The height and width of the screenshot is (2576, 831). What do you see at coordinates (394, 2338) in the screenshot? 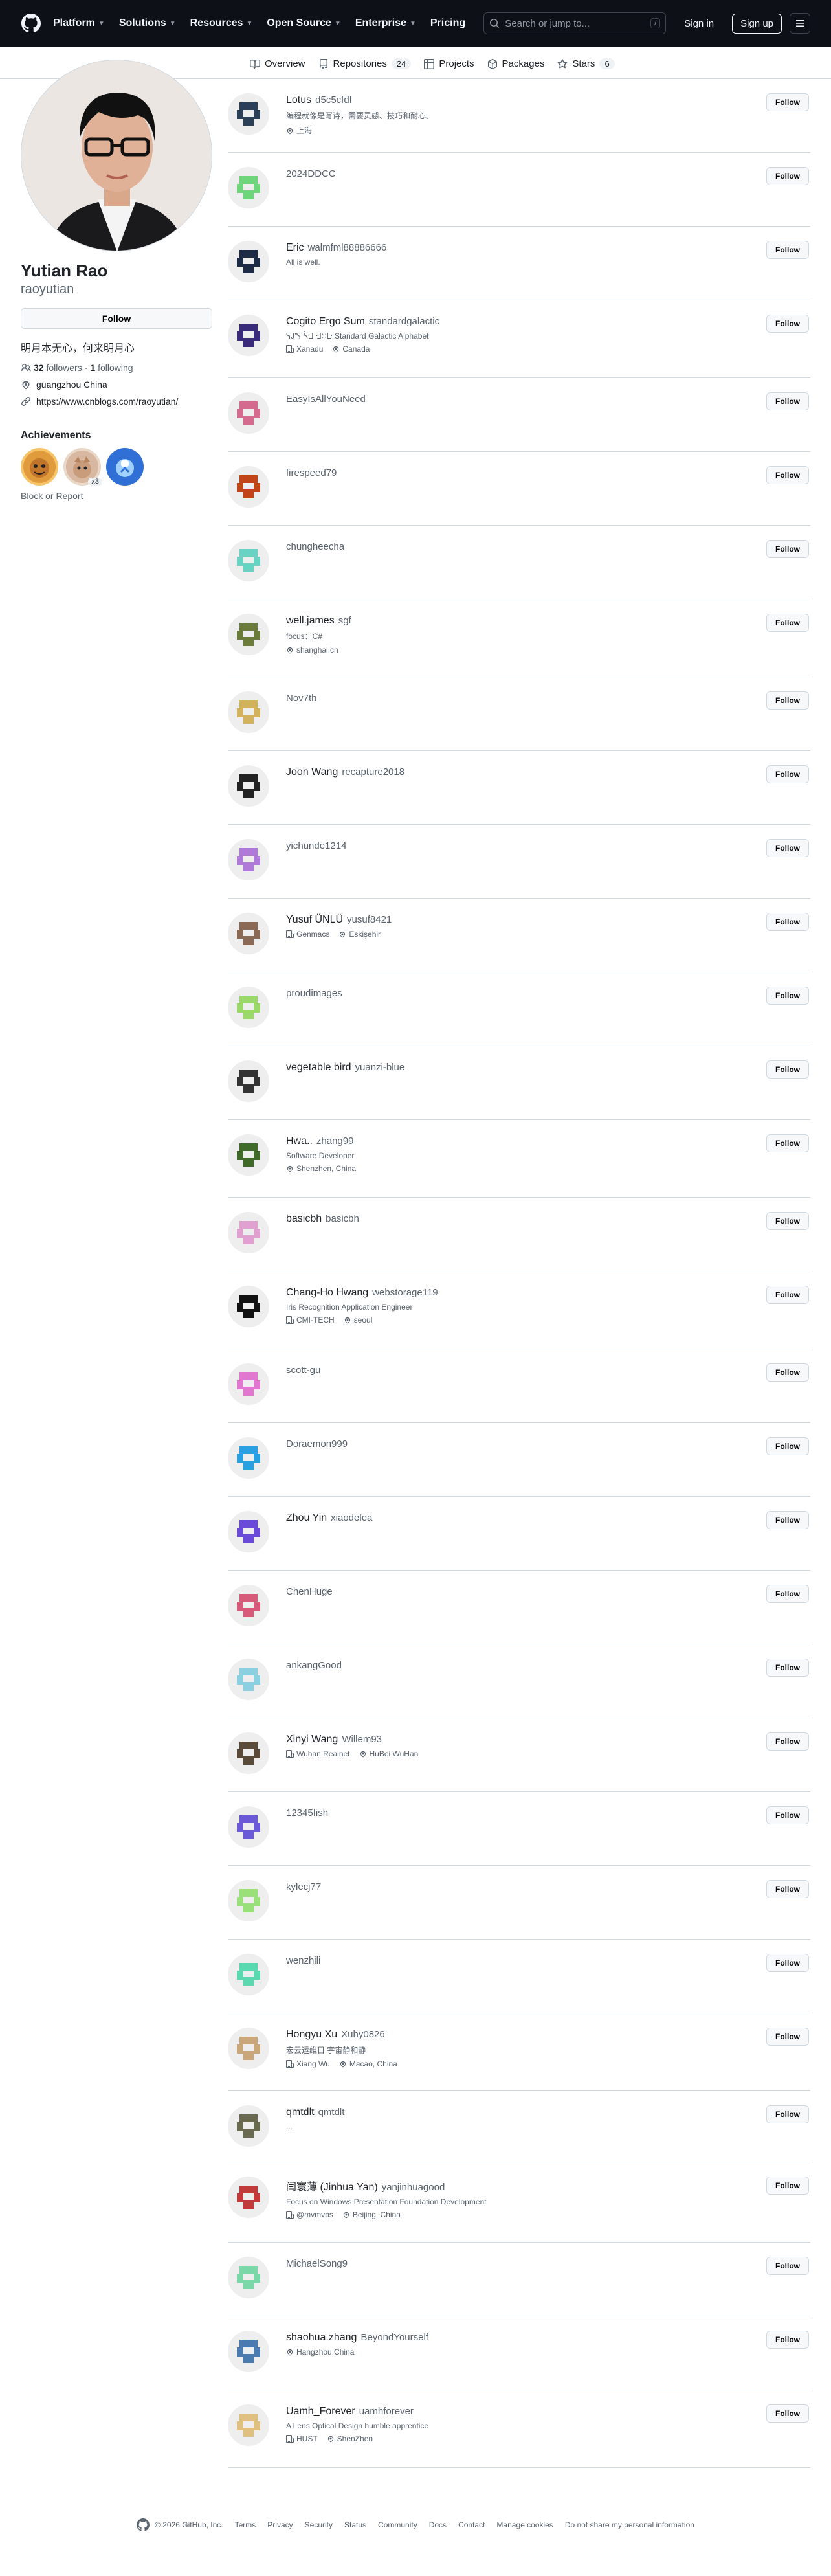
I see `follower-login: BeyondYourself` at bounding box center [394, 2338].